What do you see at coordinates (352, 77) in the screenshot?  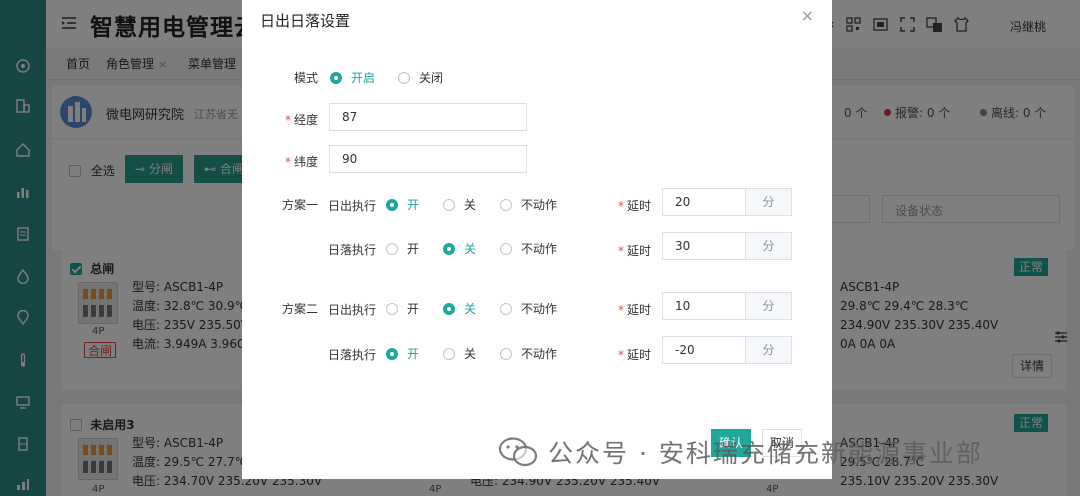 I see `mode-on-radio: 开启` at bounding box center [352, 77].